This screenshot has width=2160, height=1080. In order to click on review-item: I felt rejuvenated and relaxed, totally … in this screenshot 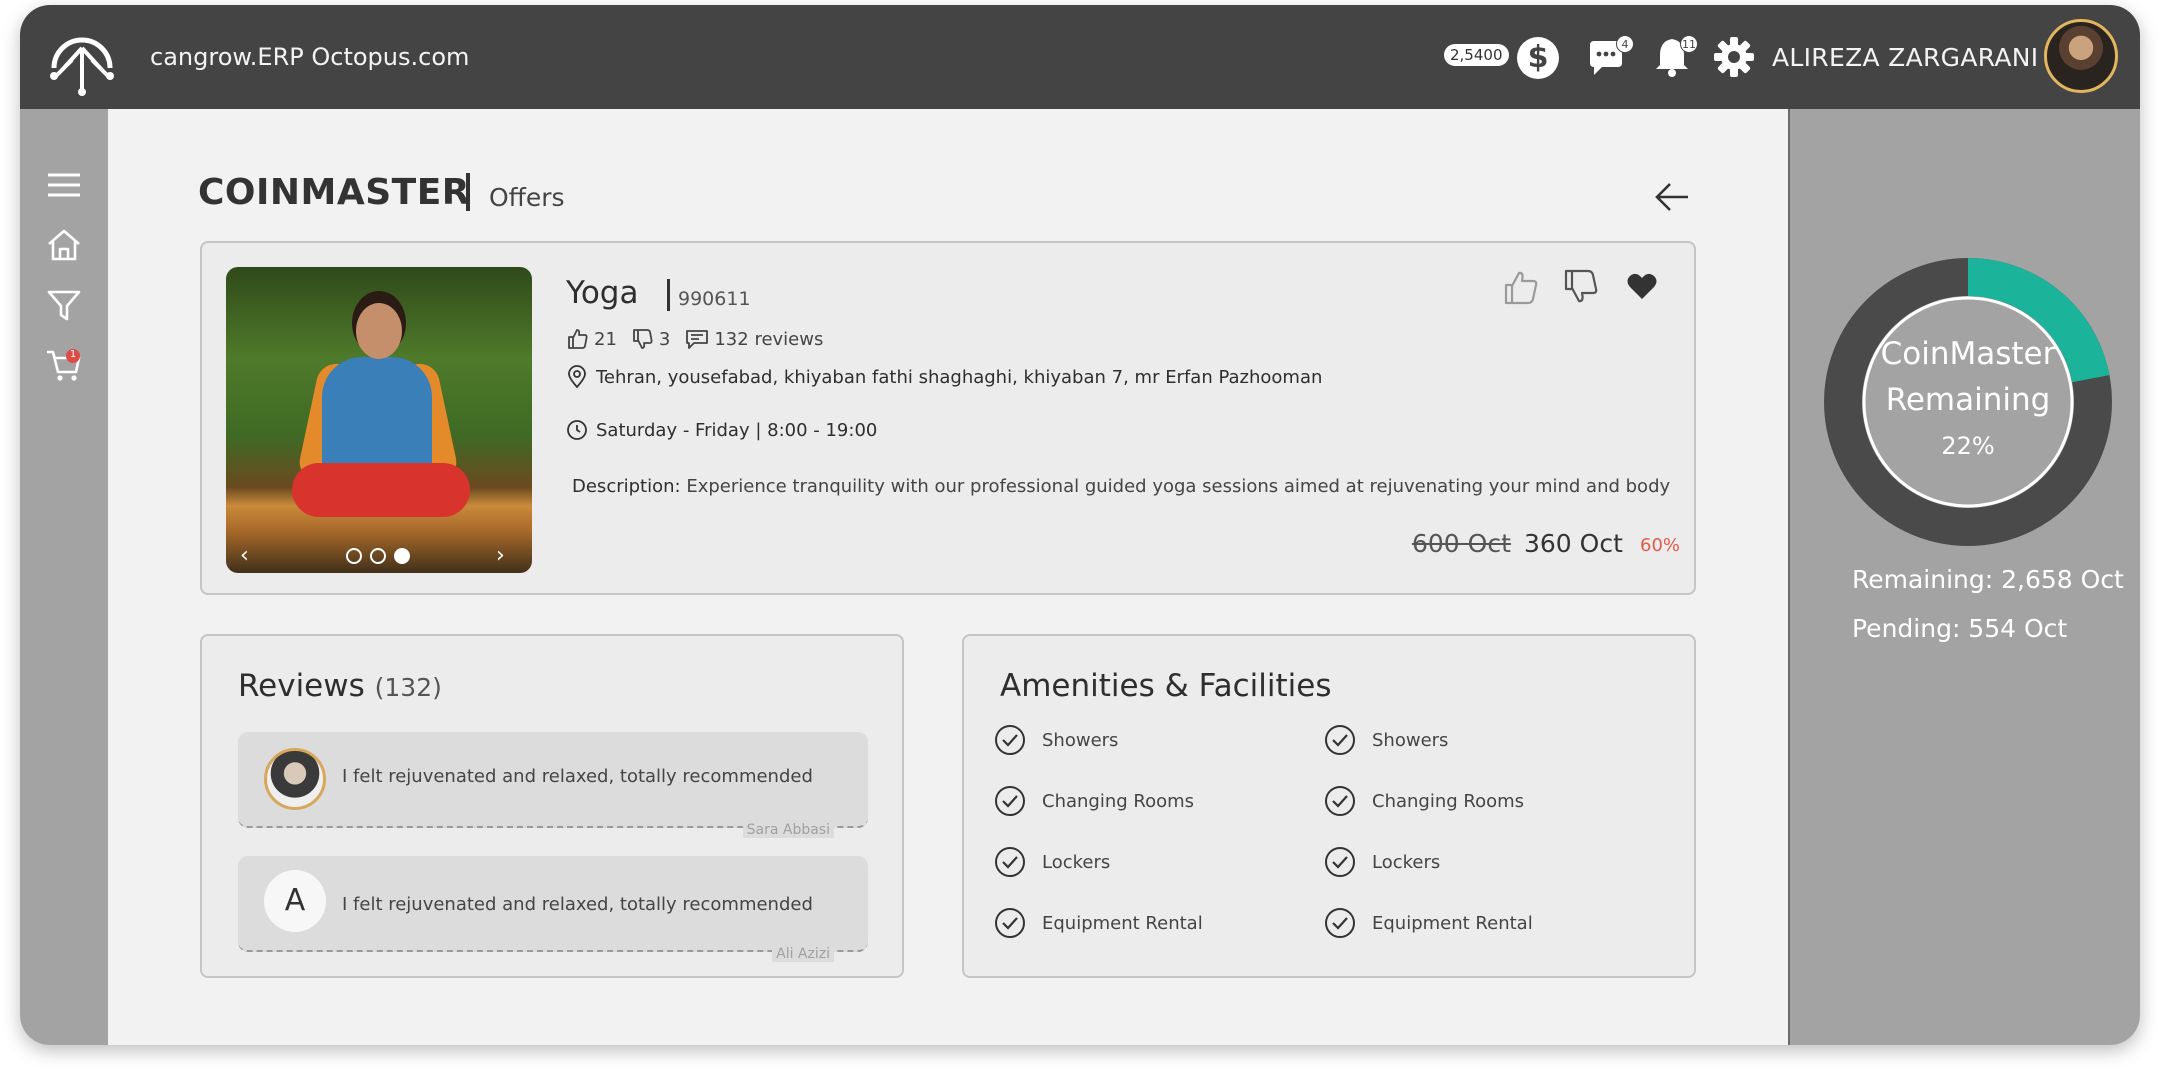, I will do `click(553, 785)`.